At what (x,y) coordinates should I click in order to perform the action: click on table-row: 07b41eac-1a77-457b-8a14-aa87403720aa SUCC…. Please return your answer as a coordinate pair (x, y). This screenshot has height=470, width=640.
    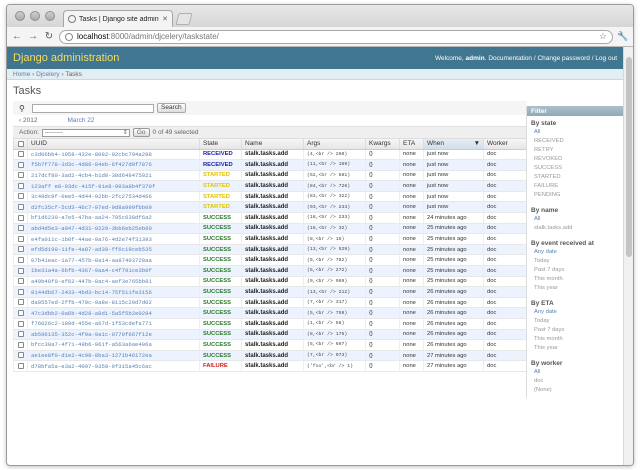
    Looking at the image, I should click on (270, 260).